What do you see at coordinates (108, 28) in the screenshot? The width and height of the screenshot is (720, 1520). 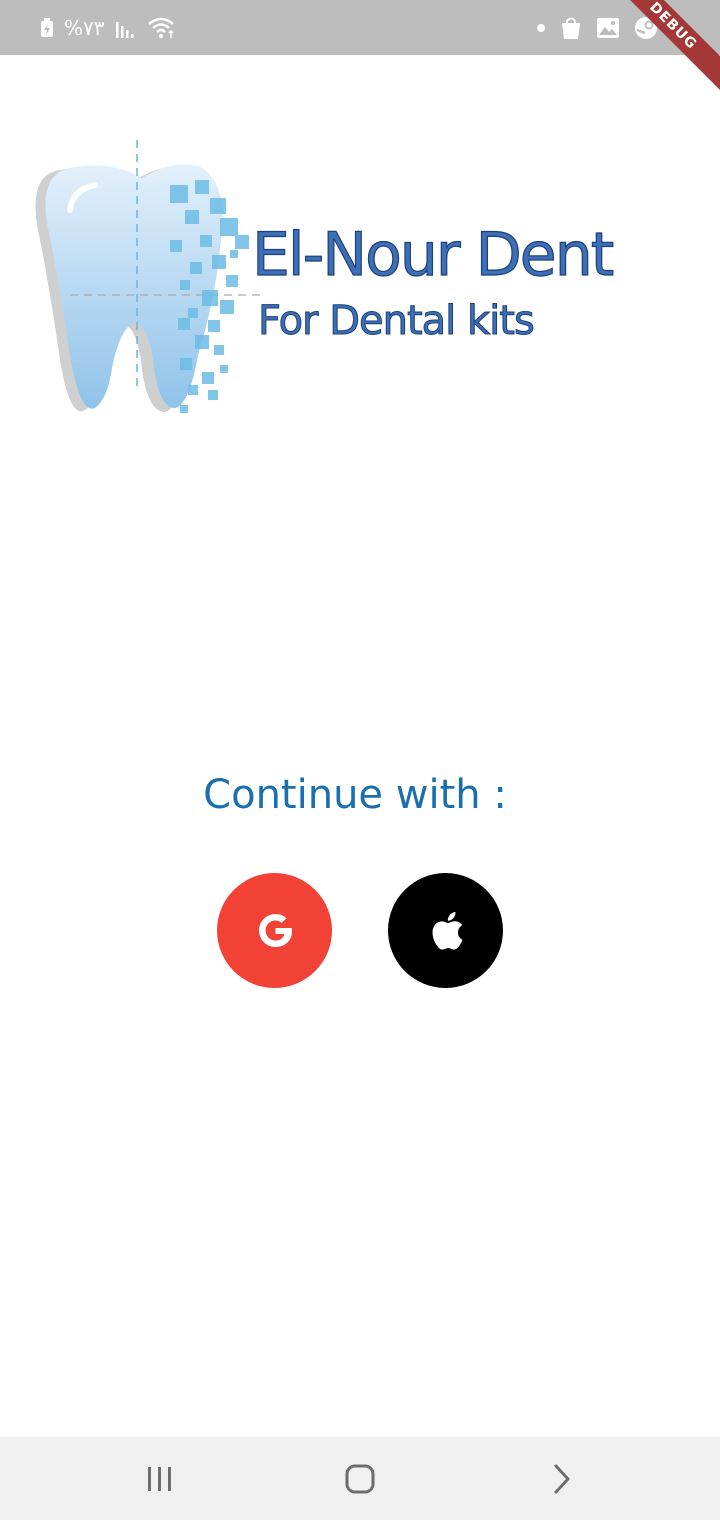 I see `status-left: %٧٣` at bounding box center [108, 28].